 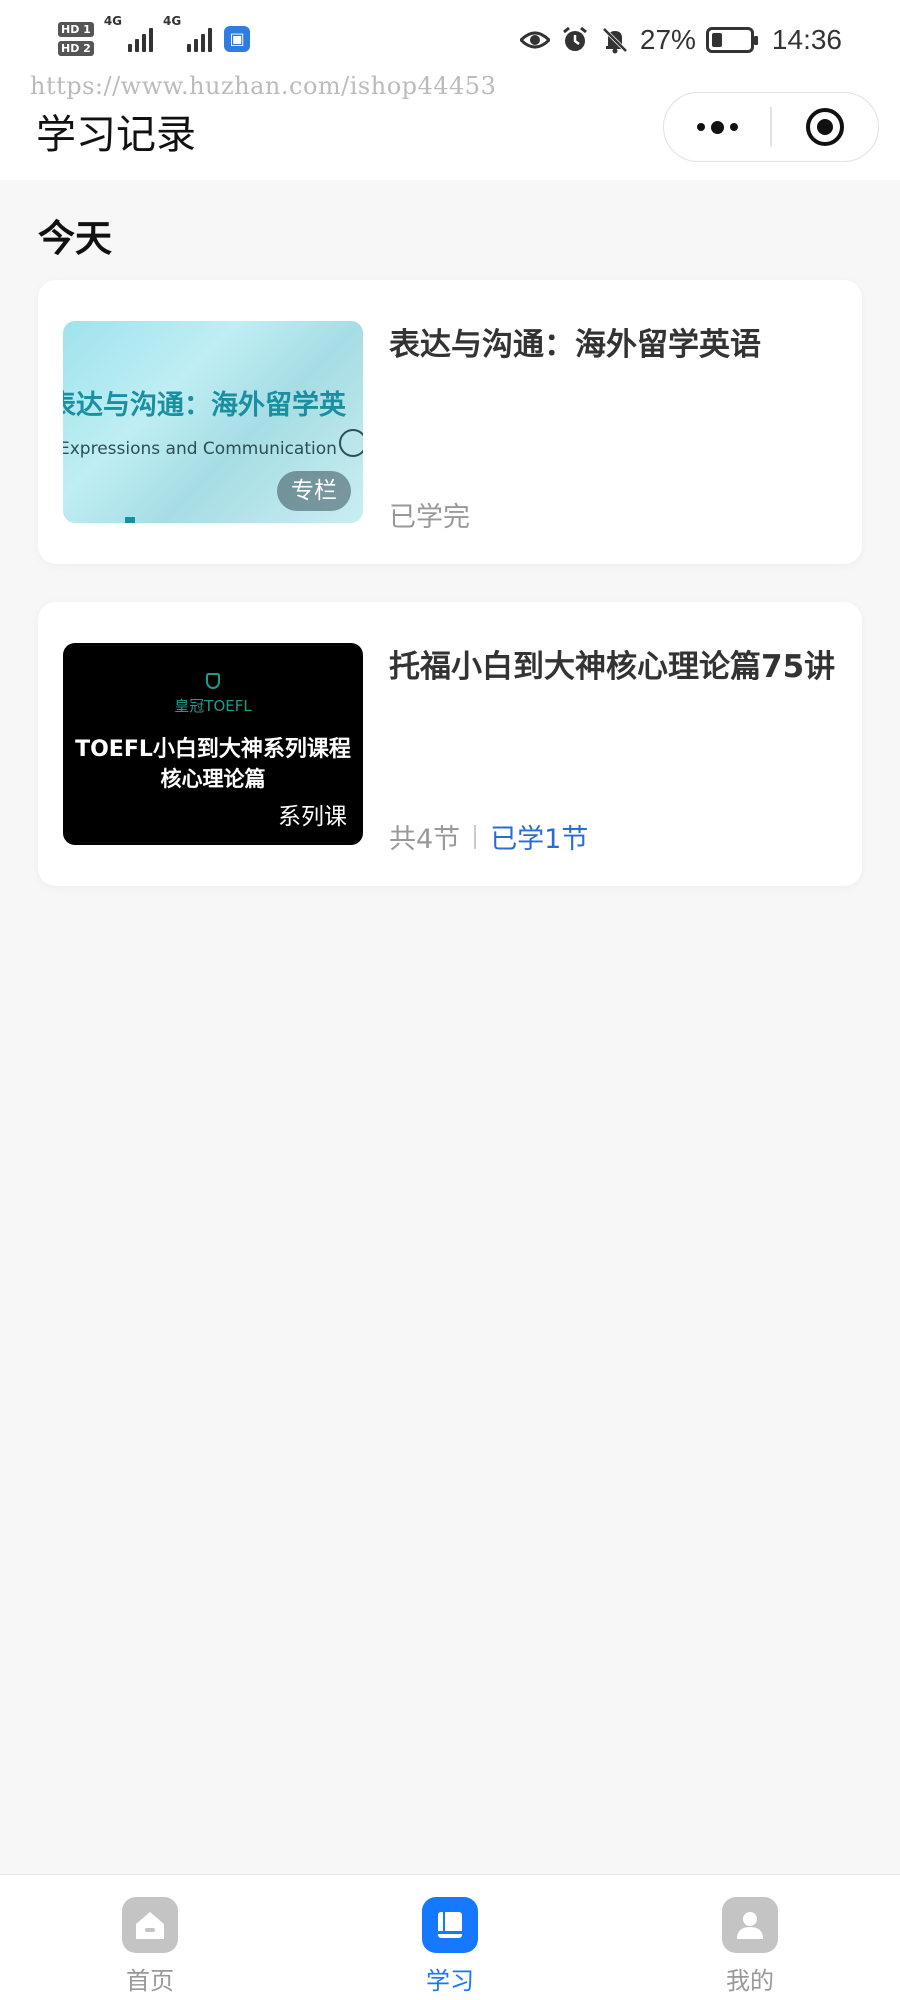 What do you see at coordinates (76, 48) in the screenshot?
I see `sim2-label: HD 2` at bounding box center [76, 48].